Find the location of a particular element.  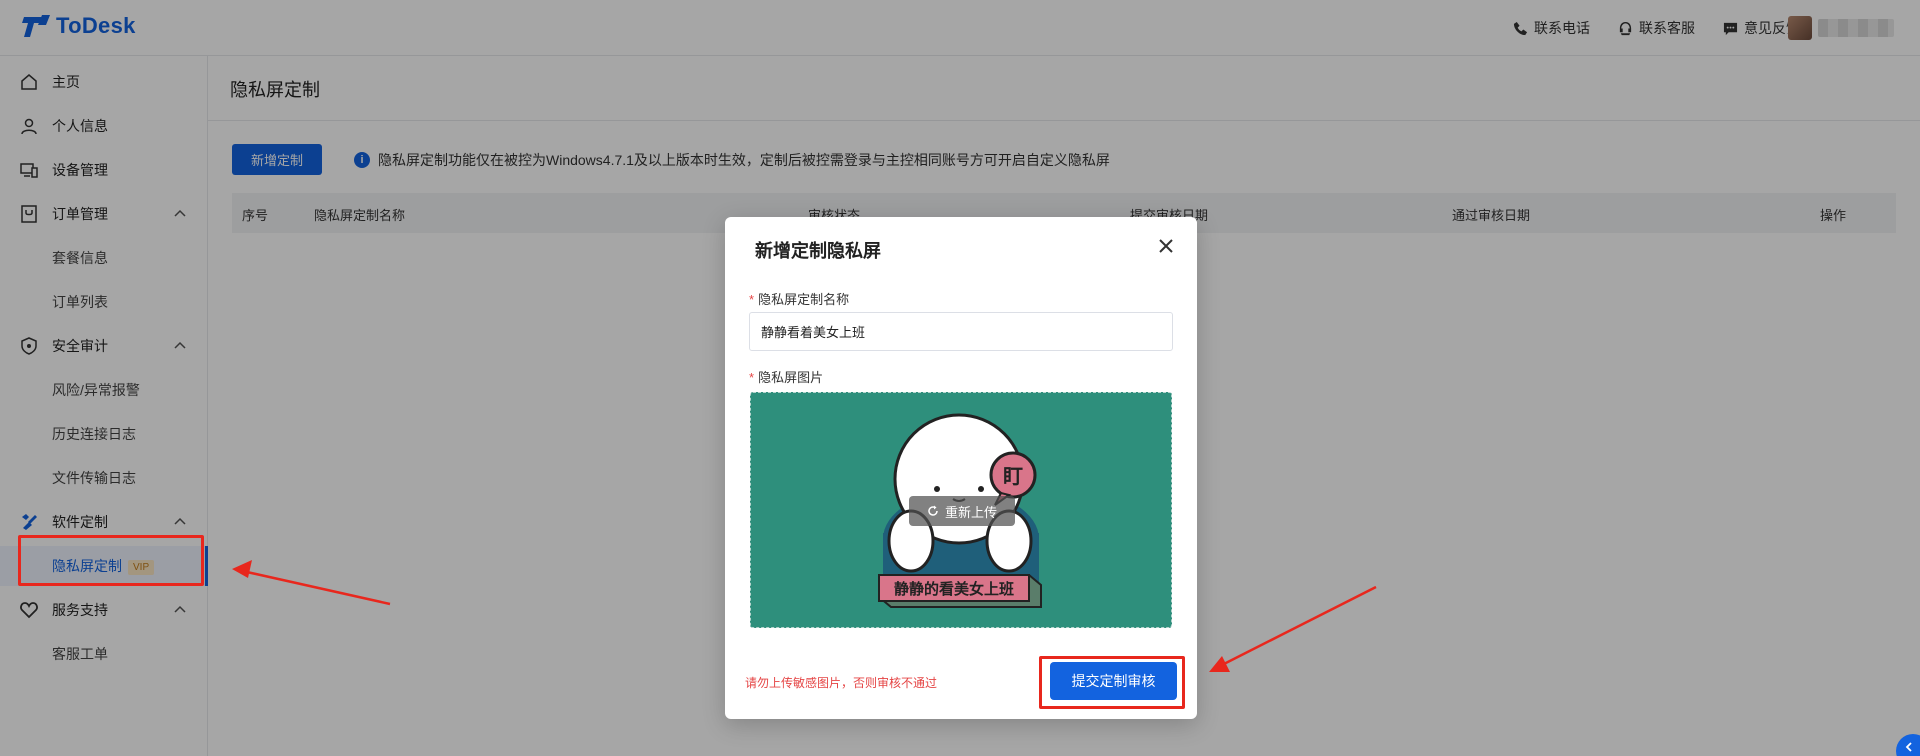

chevron-left-icon is located at coordinates (1908, 747).